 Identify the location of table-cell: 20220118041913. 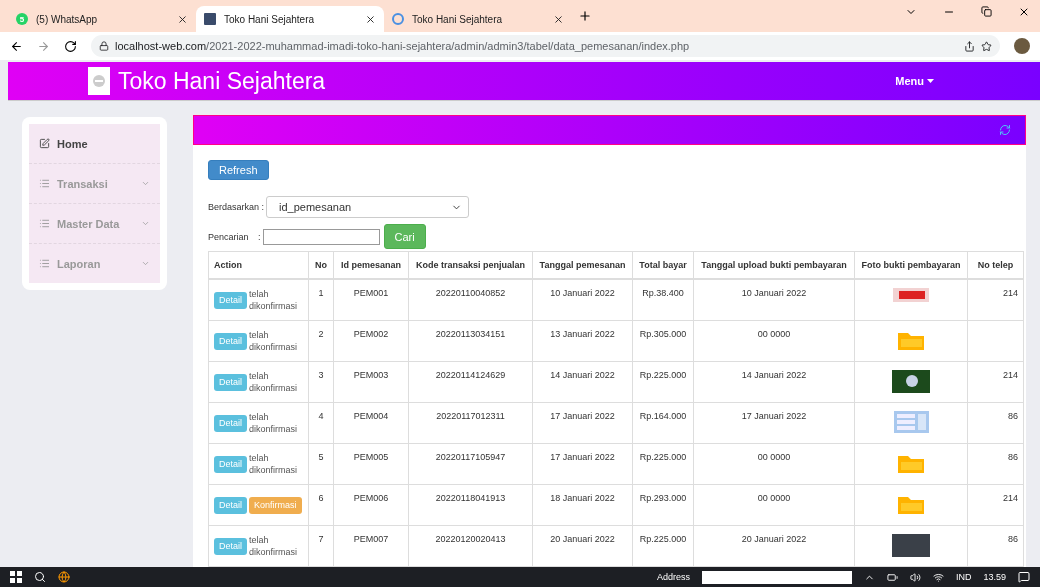
(470, 505).